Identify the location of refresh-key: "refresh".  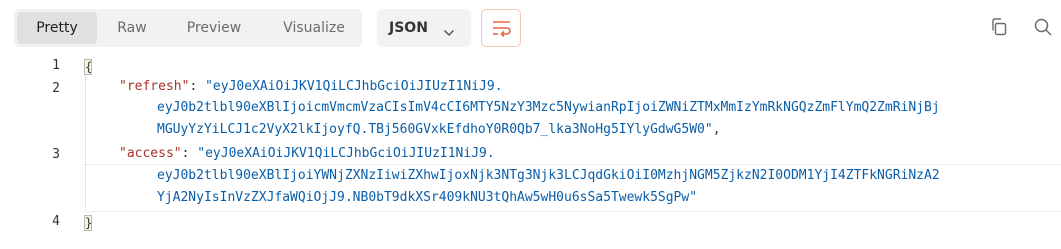
(154, 86).